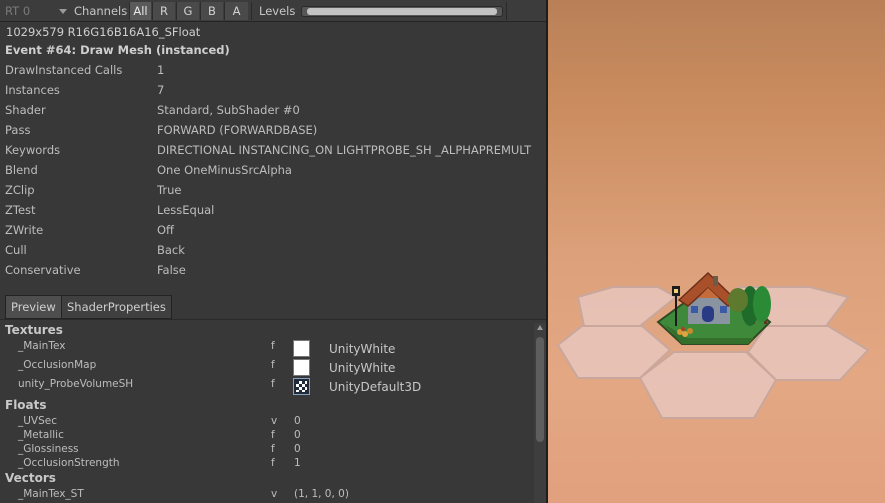 The height and width of the screenshot is (503, 885). What do you see at coordinates (24, 230) in the screenshot?
I see `detail-key: ZWrite` at bounding box center [24, 230].